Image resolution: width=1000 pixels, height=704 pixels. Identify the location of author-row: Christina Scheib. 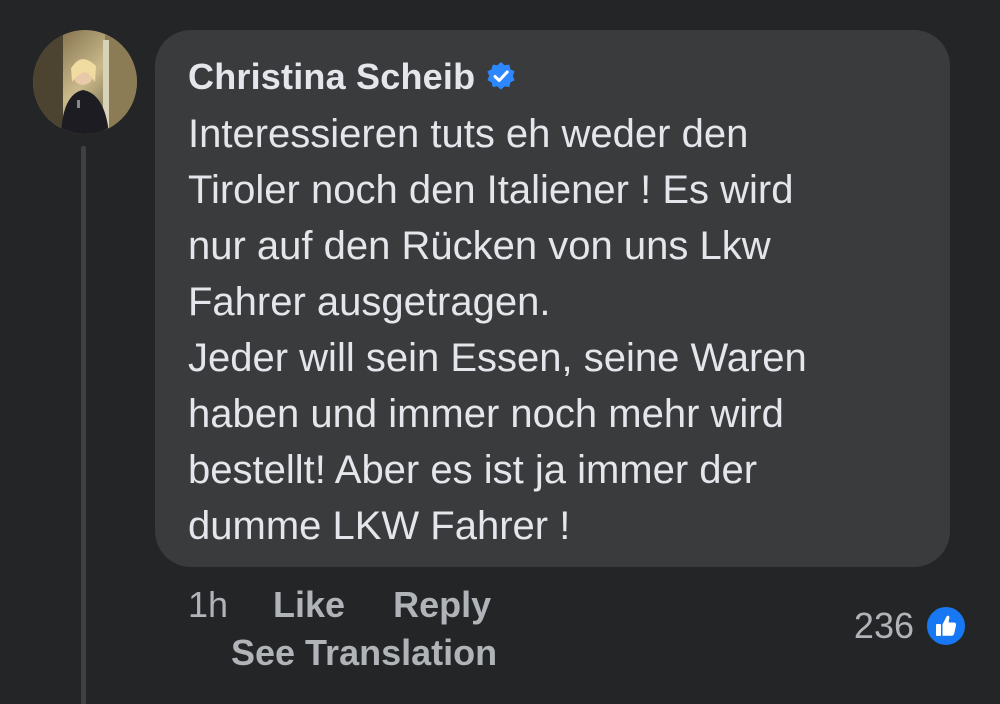
(554, 77).